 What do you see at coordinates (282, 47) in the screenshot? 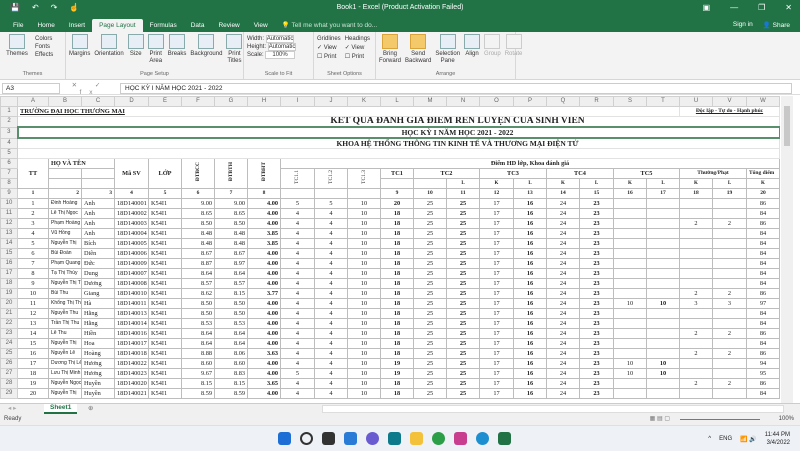
I see `height-select: Automatic` at bounding box center [282, 47].